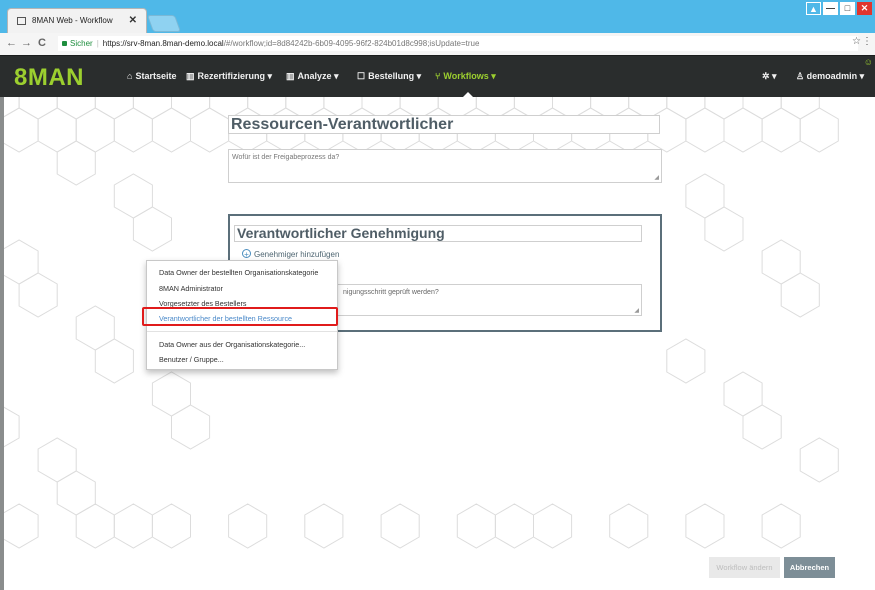 The image size is (875, 590). Describe the element at coordinates (813, 8) in the screenshot. I see `profile-icon: ▲` at that location.